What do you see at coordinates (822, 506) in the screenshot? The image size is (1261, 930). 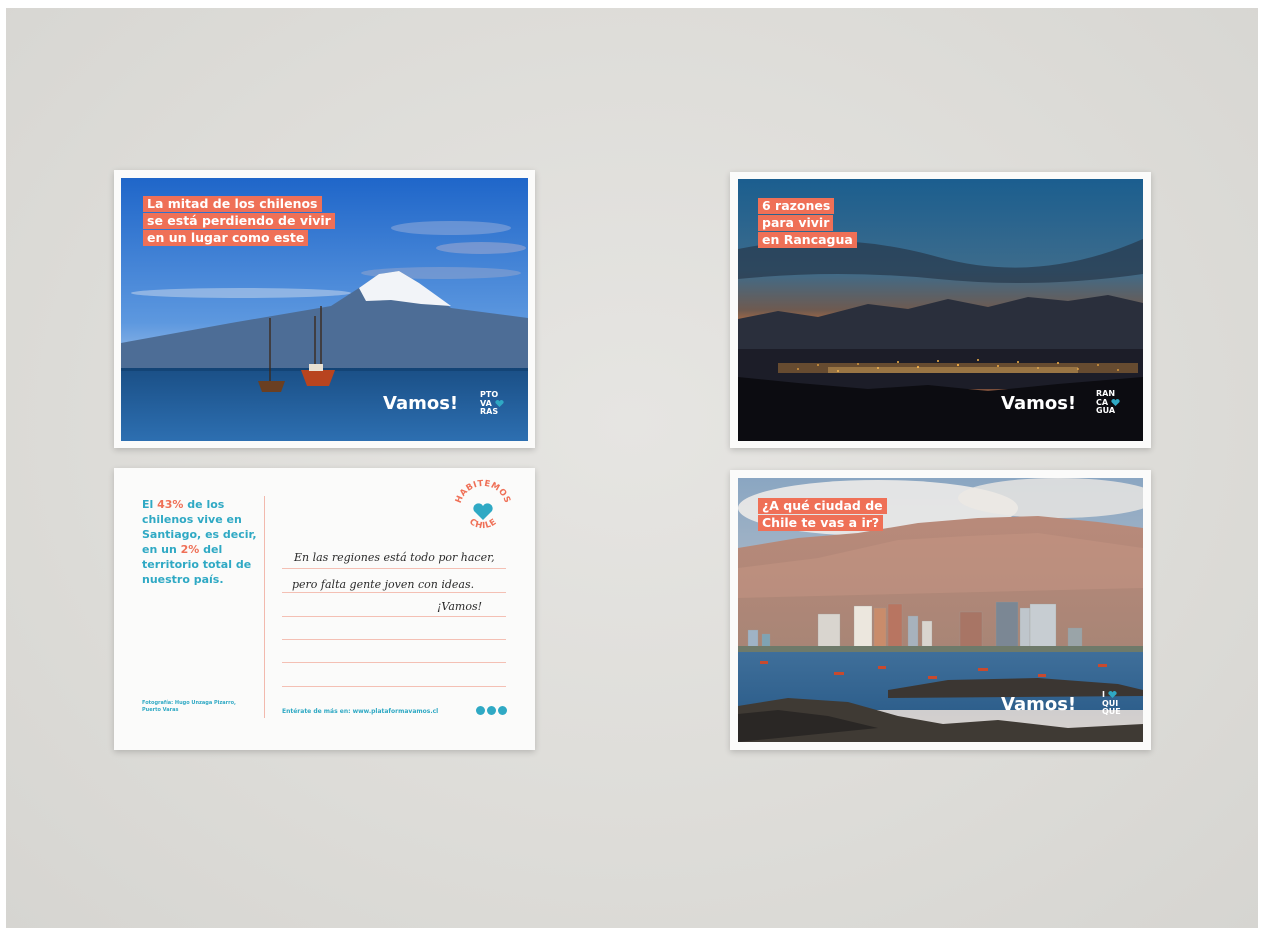 I see `headline-line: ¿A qué ciudad de` at bounding box center [822, 506].